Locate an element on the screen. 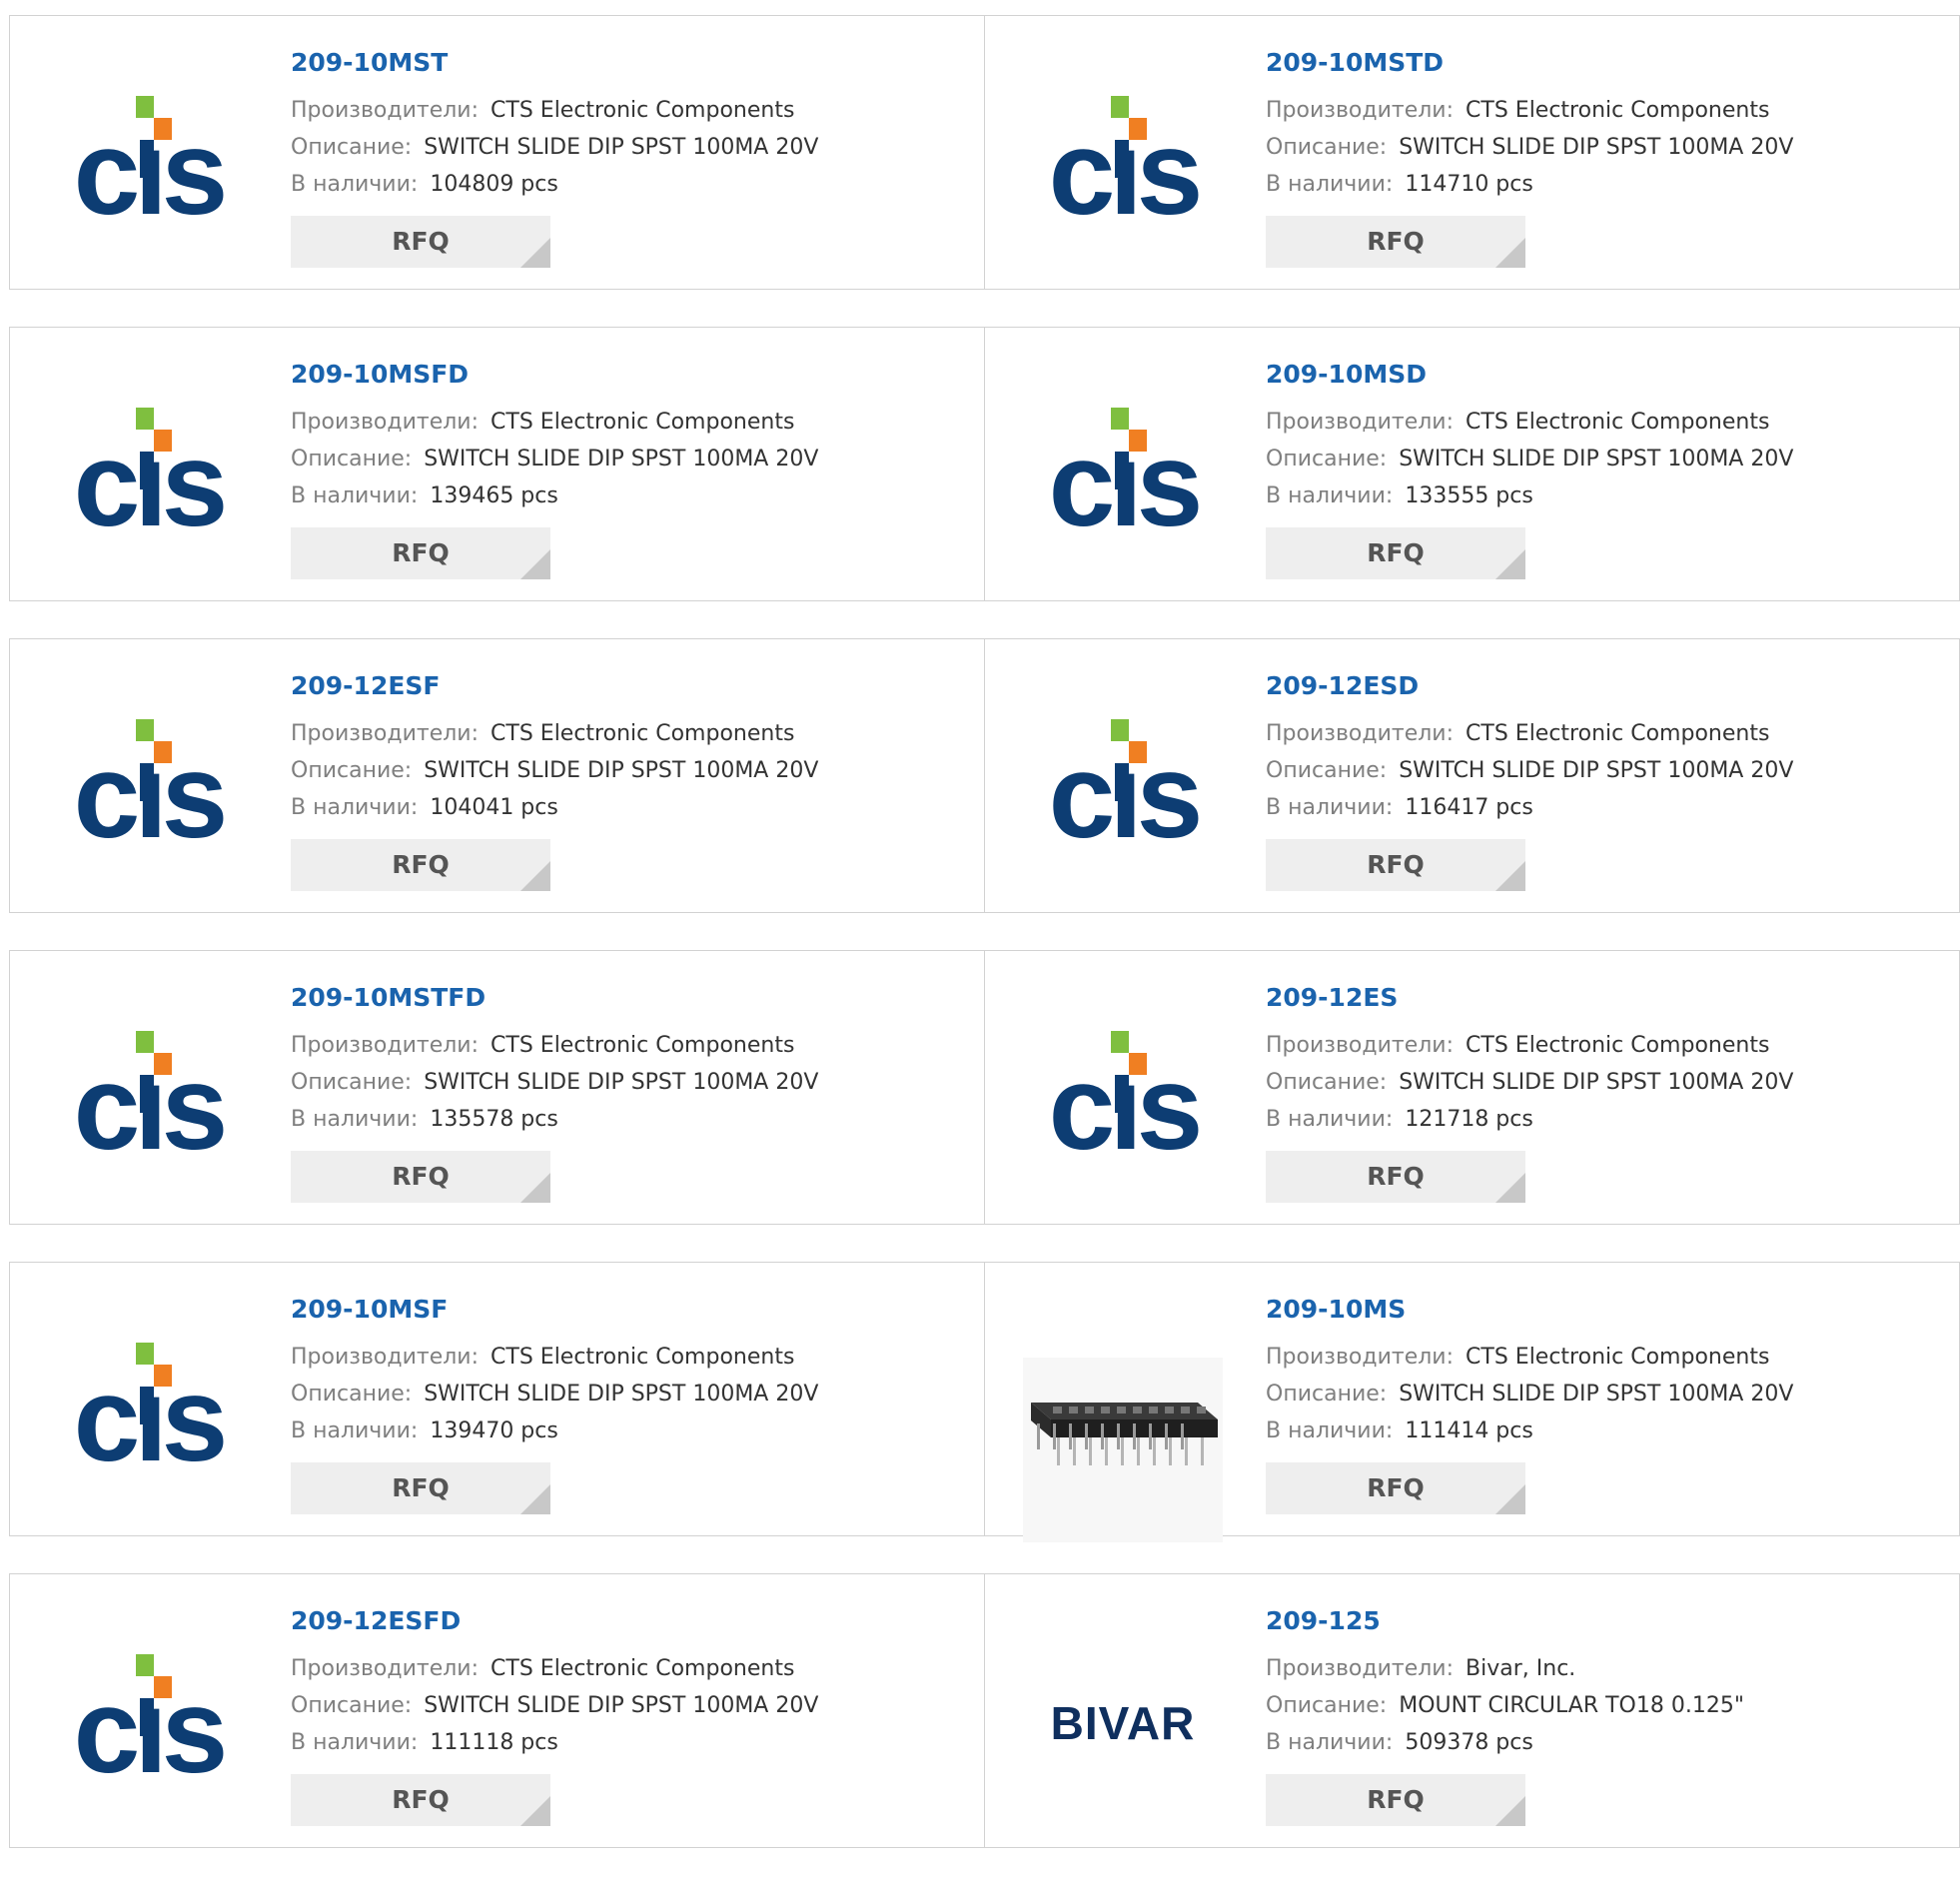 Image resolution: width=1960 pixels, height=1885 pixels. stock-value: 121718 pcs is located at coordinates (1469, 1119).